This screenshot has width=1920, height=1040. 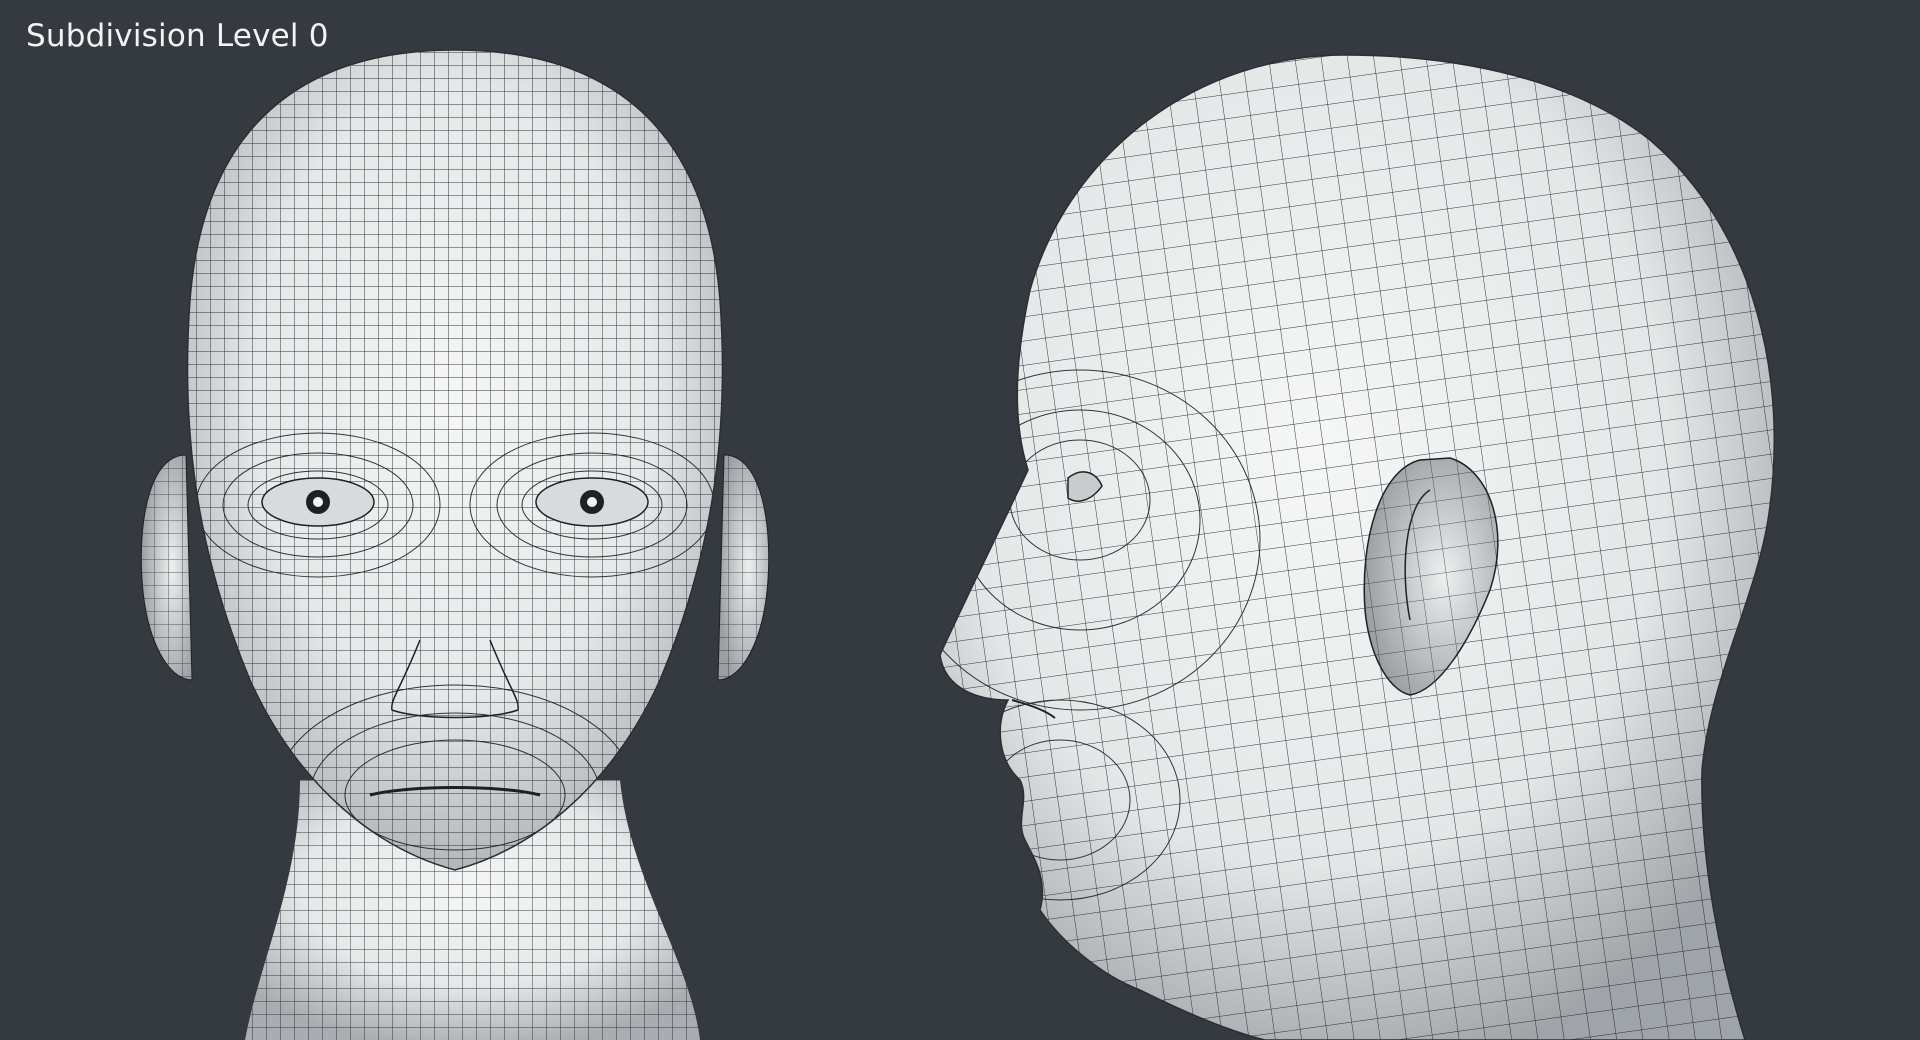 I want to click on front-left-eye, so click(x=318, y=502).